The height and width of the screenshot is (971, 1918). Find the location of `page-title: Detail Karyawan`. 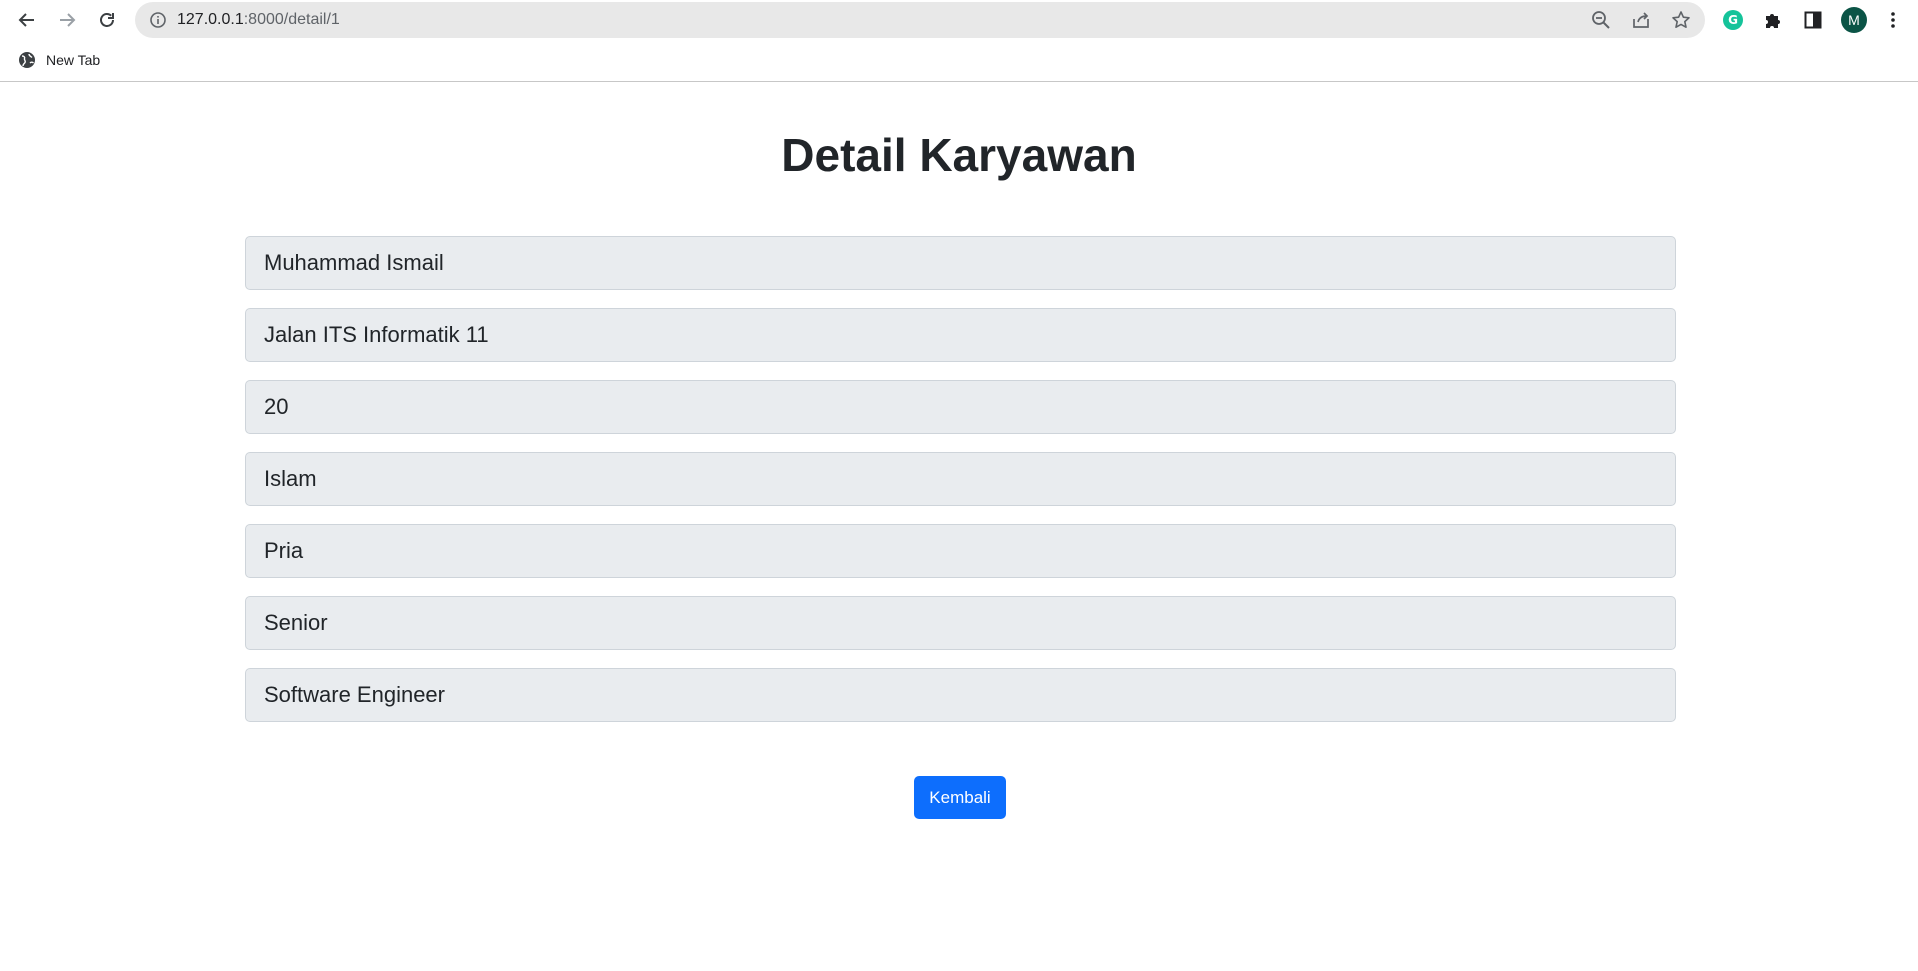

page-title: Detail Karyawan is located at coordinates (959, 155).